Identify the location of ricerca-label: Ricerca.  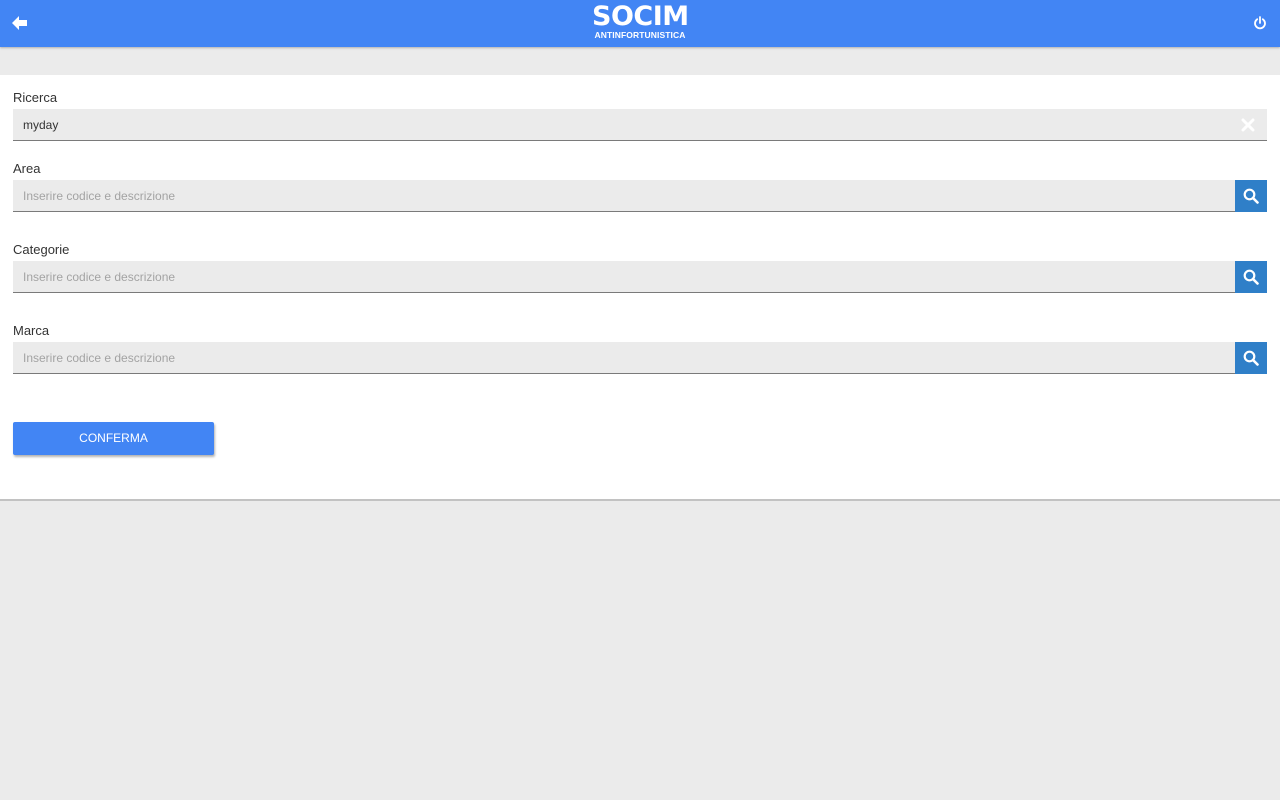
(35, 97).